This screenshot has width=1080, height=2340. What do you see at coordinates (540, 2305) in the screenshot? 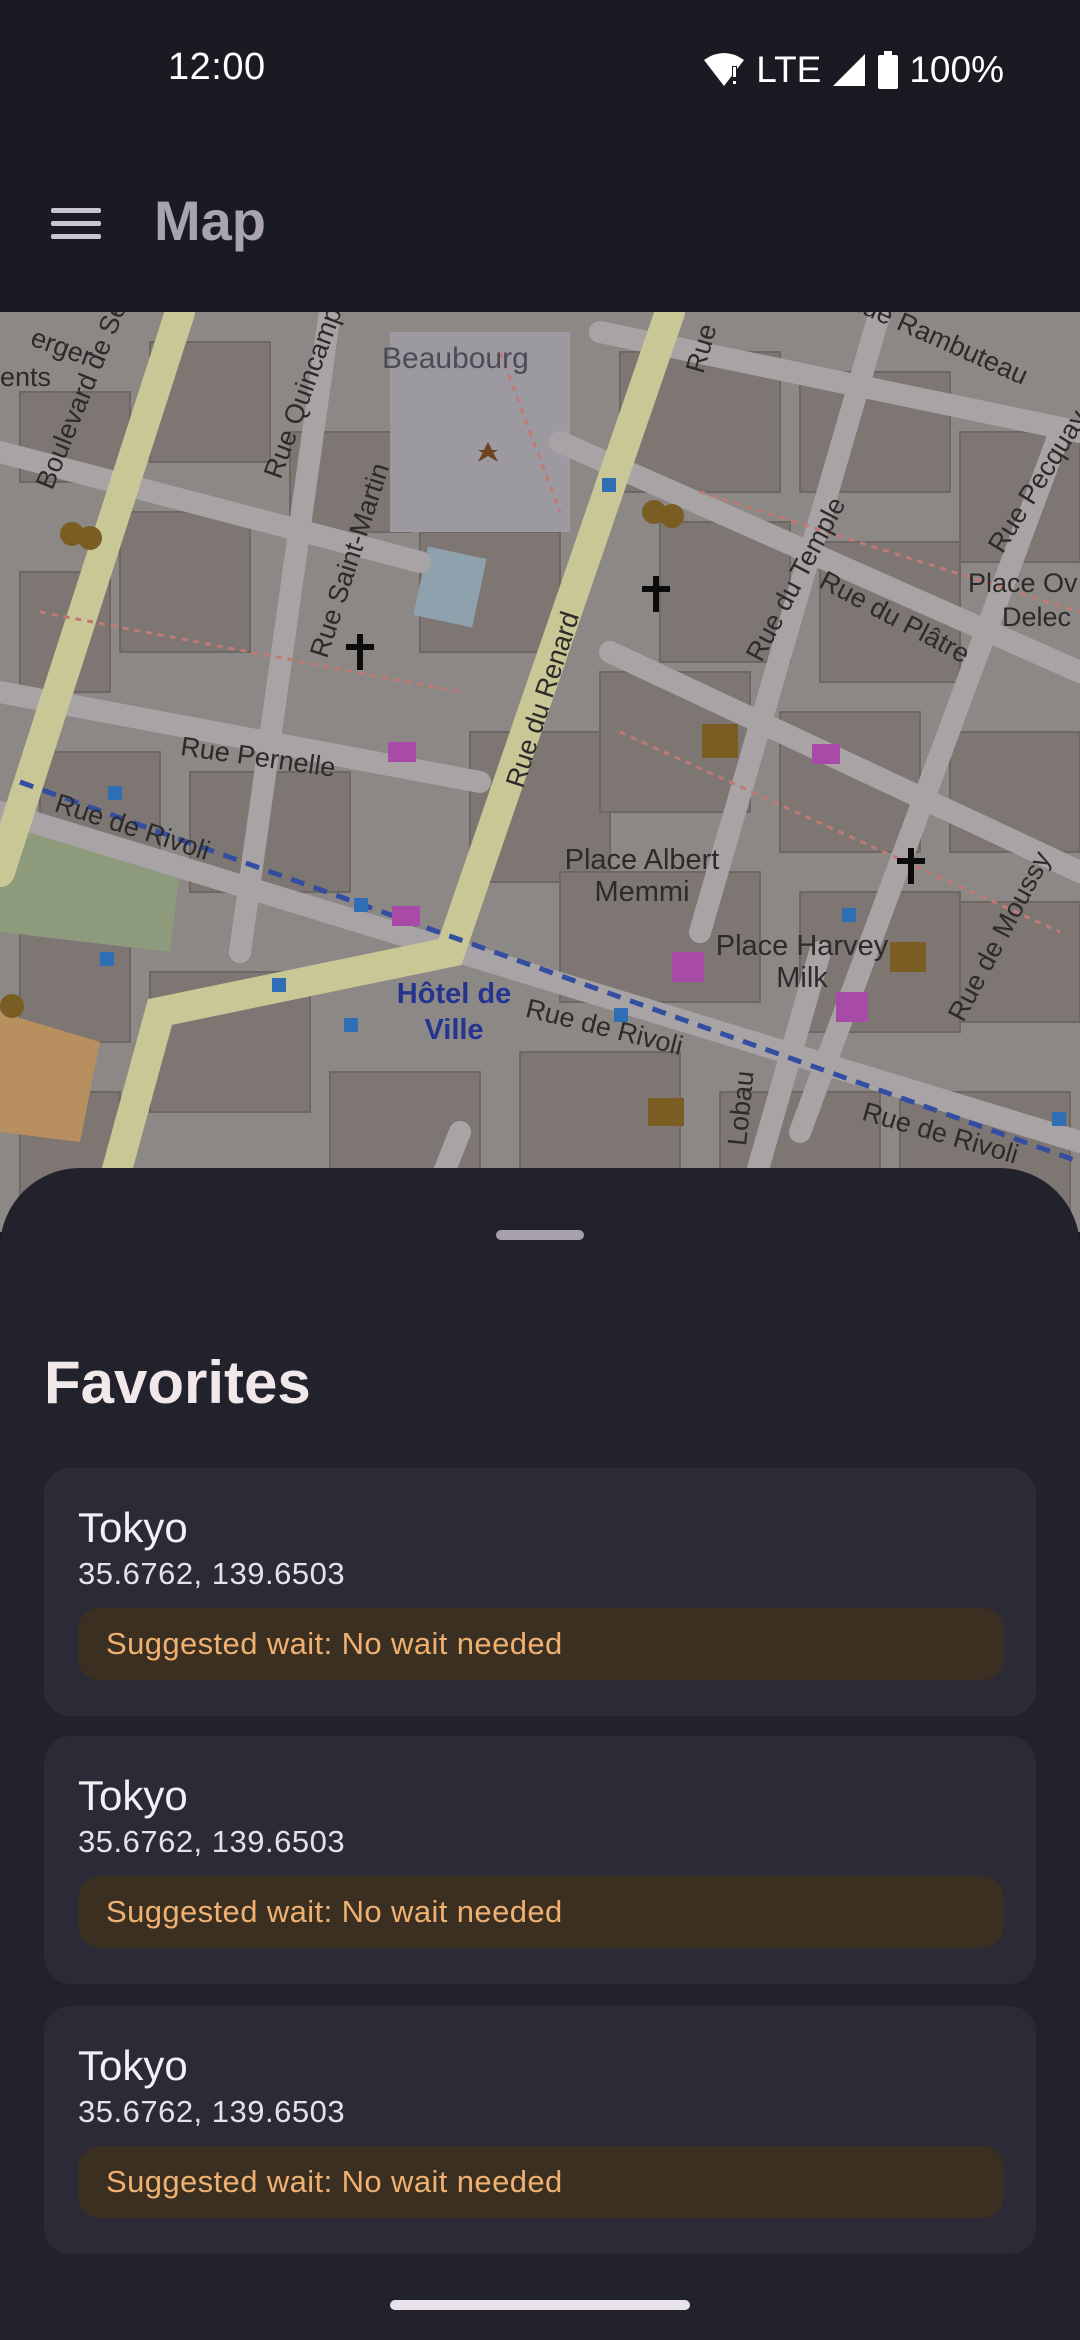
I see `home-indicator` at bounding box center [540, 2305].